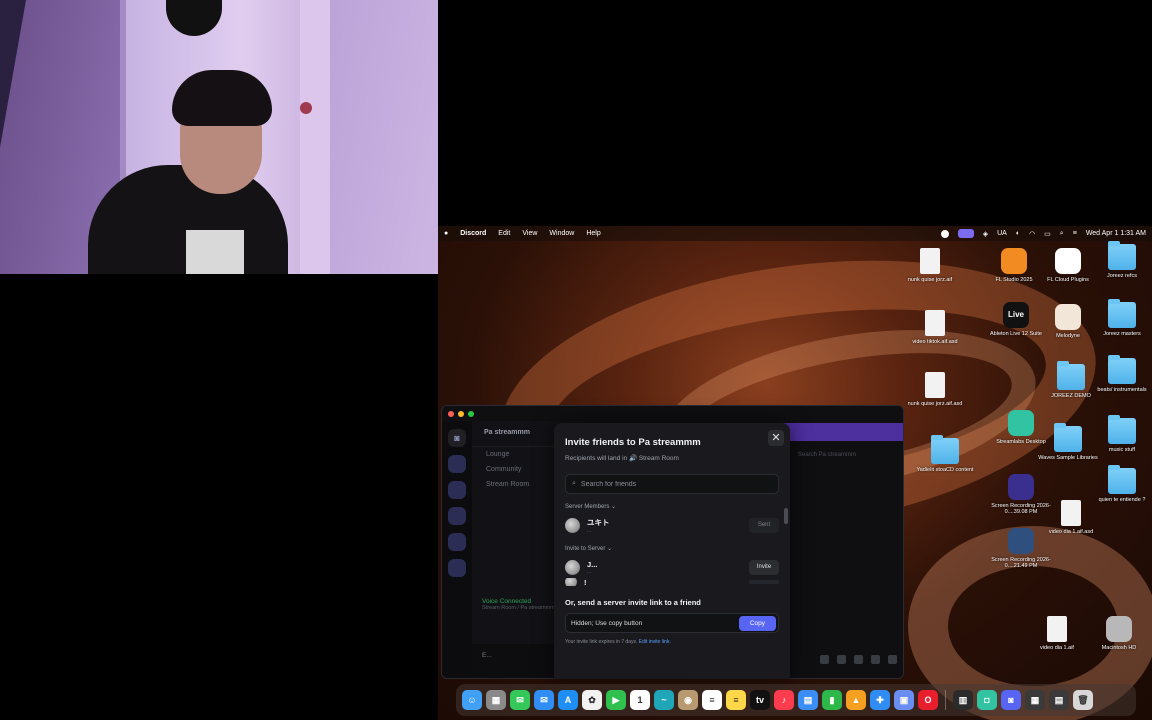 The image size is (1152, 720). What do you see at coordinates (529, 233) in the screenshot?
I see `menu-view: View` at bounding box center [529, 233].